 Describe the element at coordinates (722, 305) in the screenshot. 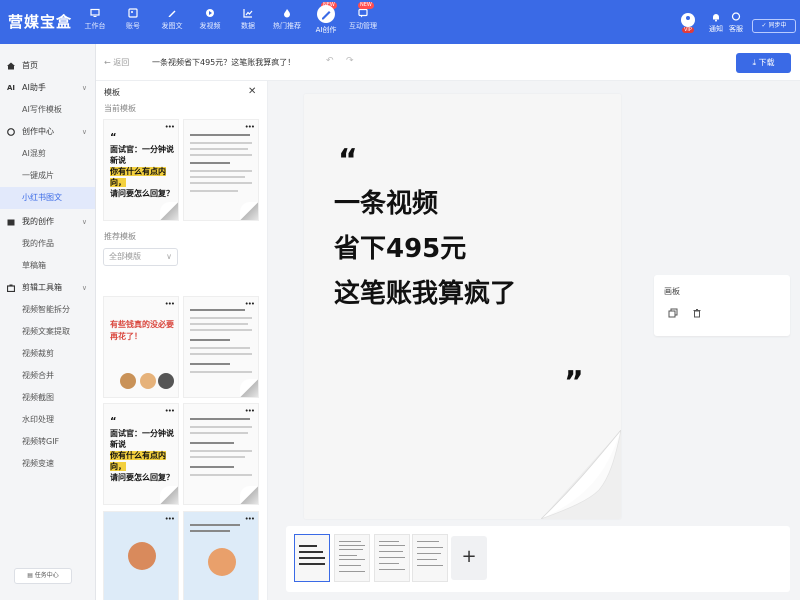

I see `artboard-panel: 画板` at that location.